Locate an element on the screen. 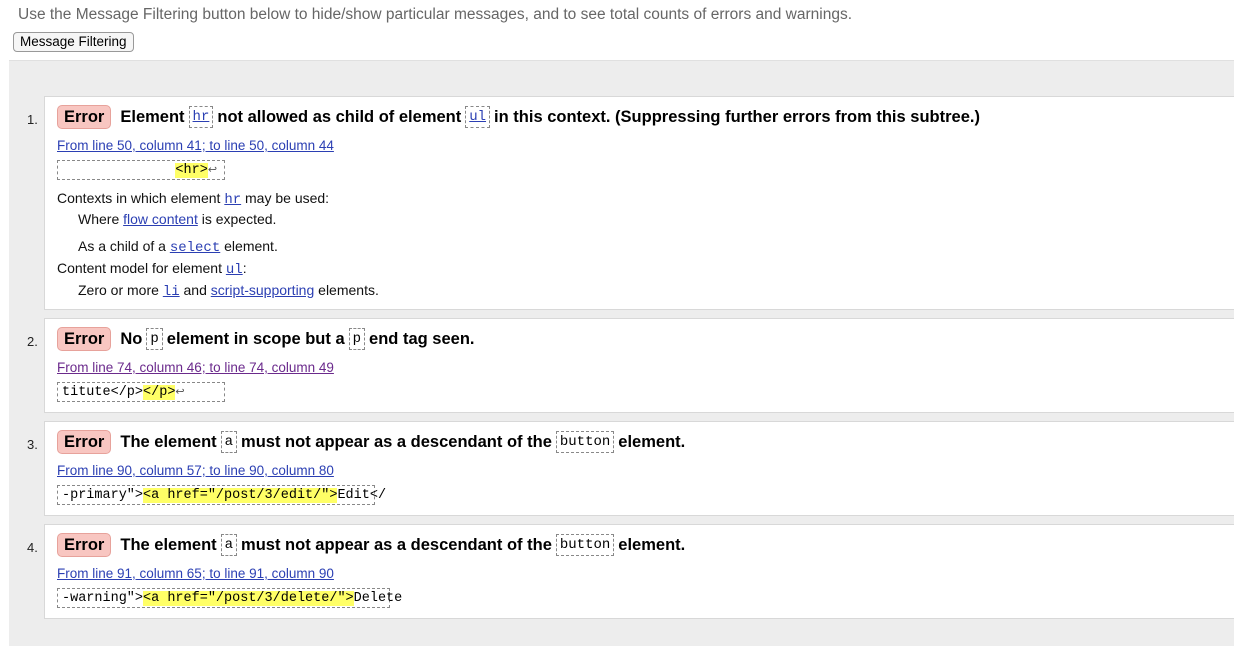 Image resolution: width=1234 pixels, height=646 pixels. content-model-text: : is located at coordinates (244, 268).